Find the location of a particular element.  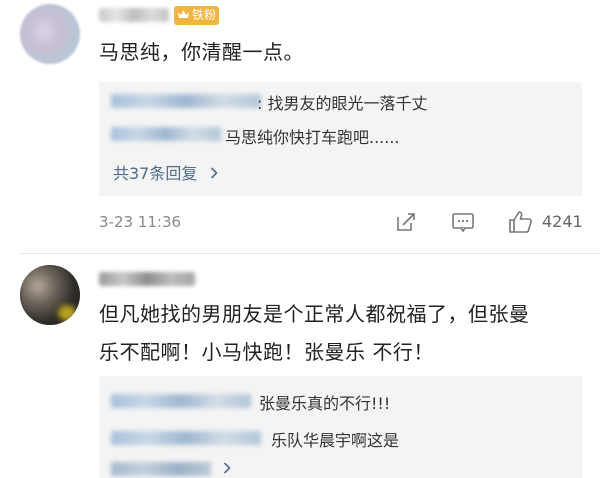

timestamp: 3-23 11:36 is located at coordinates (140, 222).